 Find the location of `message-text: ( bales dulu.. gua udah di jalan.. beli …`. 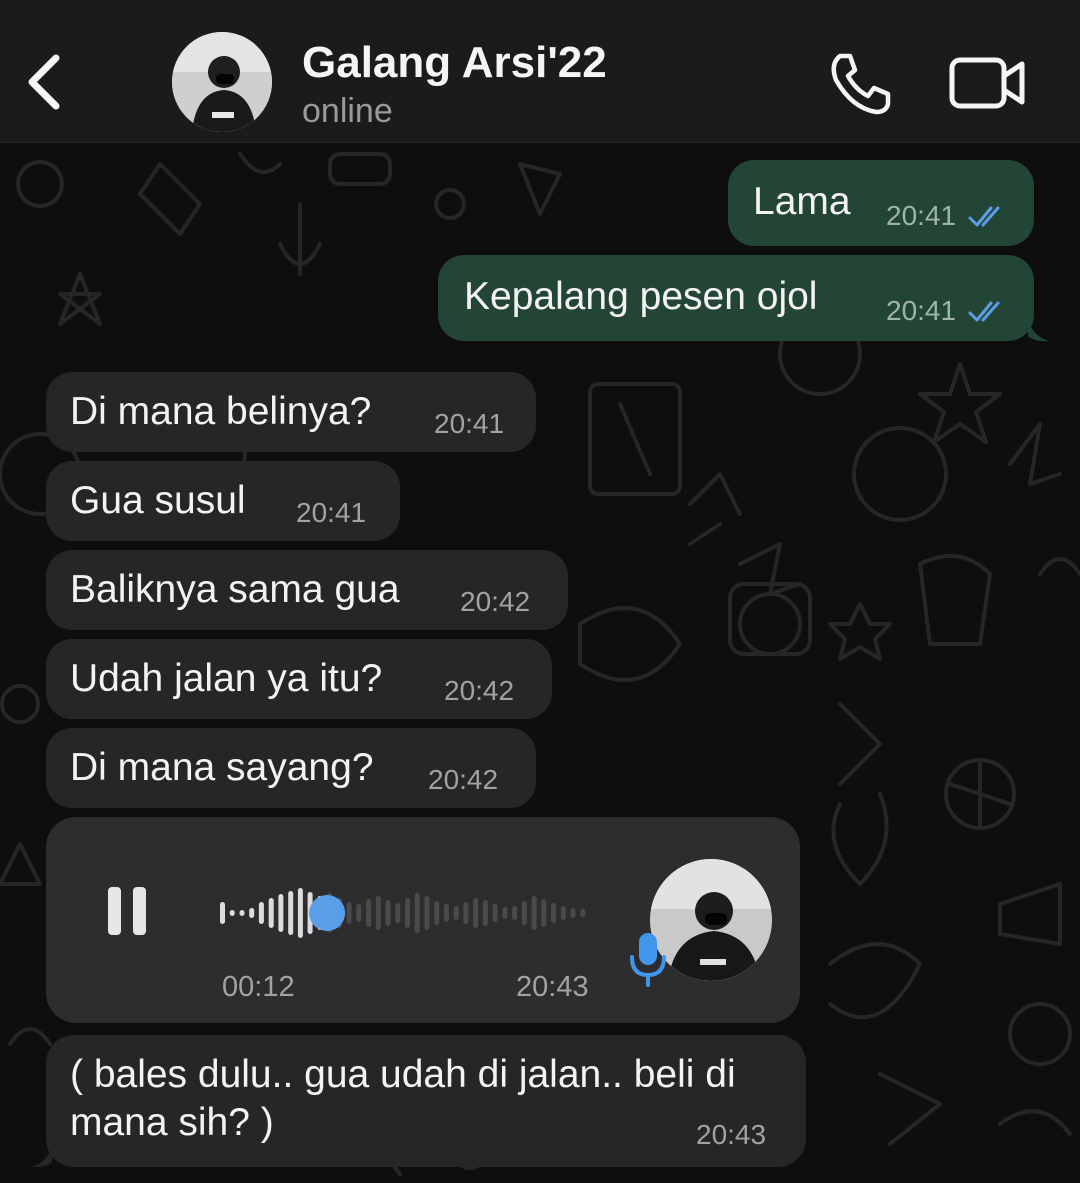

message-text: ( bales dulu.. gua udah di jalan.. beli … is located at coordinates (403, 1098).